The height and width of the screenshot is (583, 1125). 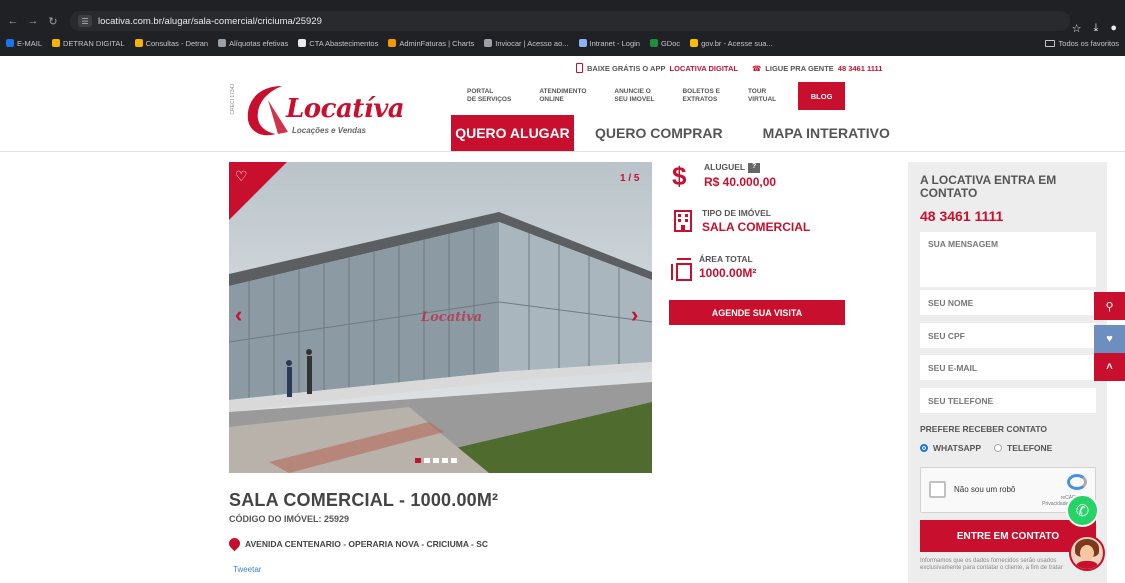 What do you see at coordinates (489, 99) in the screenshot?
I see `menu-portal-servicos: PORTAL DE SERVIÇOS` at bounding box center [489, 99].